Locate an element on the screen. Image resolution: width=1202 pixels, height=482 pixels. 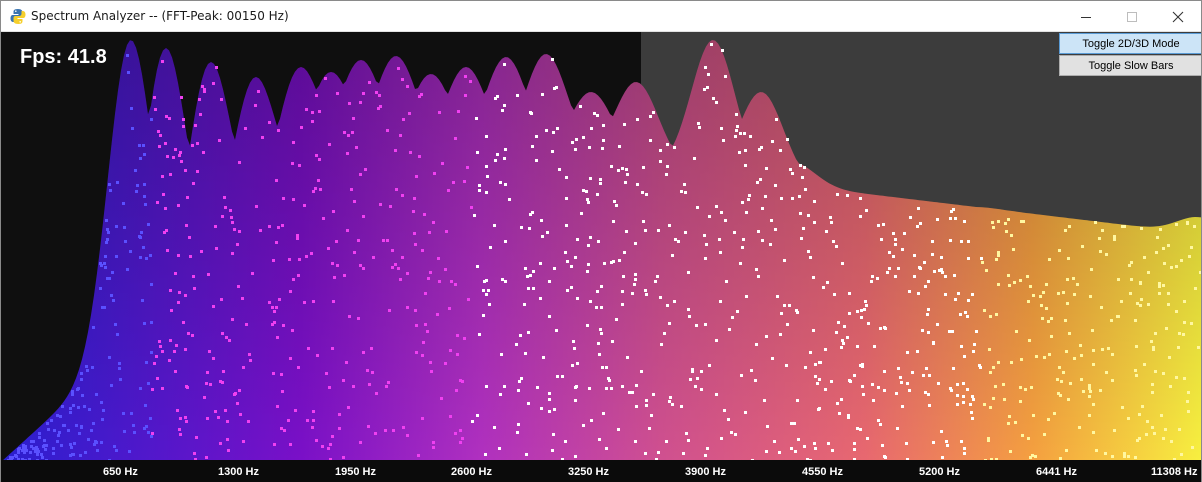
frequency-tick-label: 3900 Hz is located at coordinates (705, 472).